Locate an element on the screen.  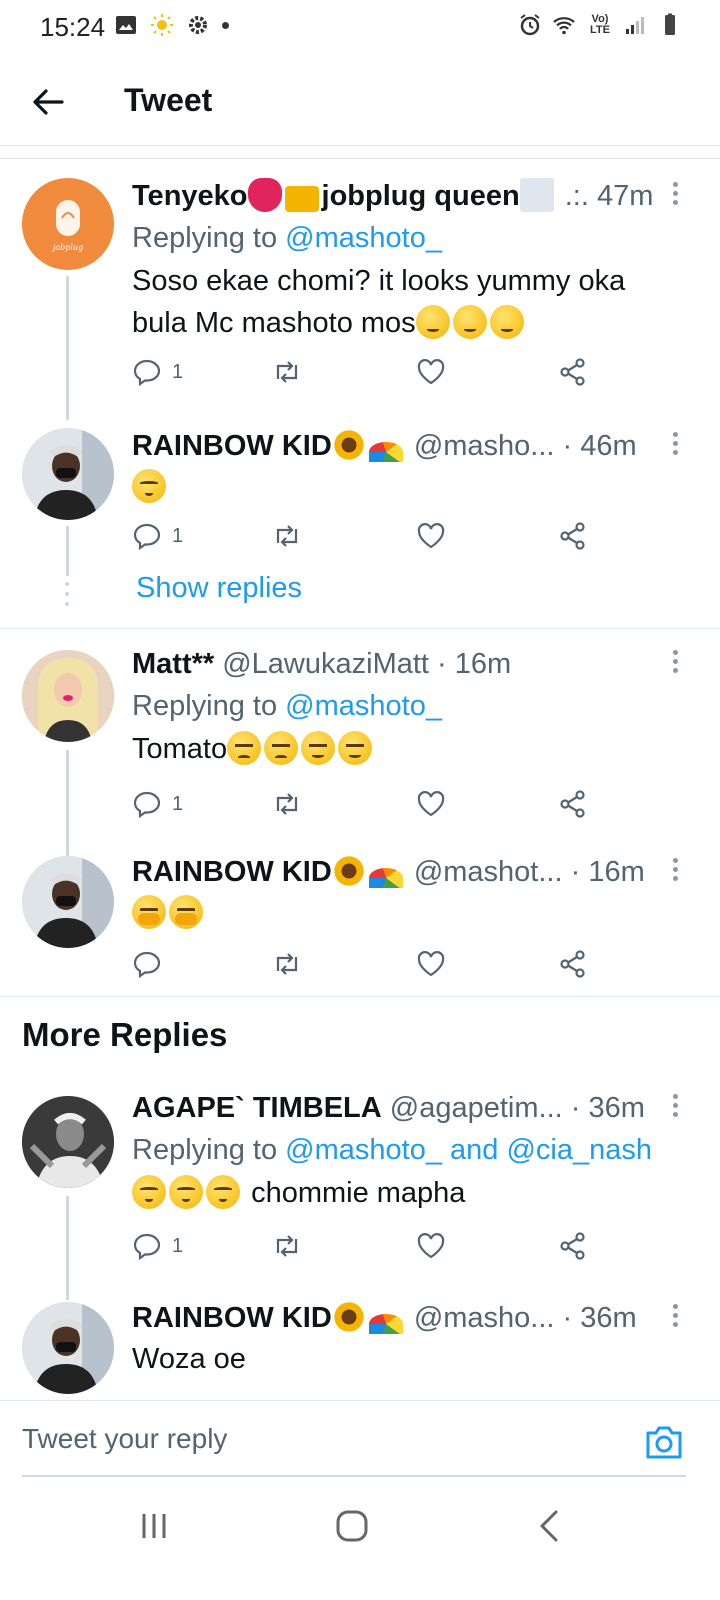
display-name: AGAPE` TIMBELA is located at coordinates (257, 1108).